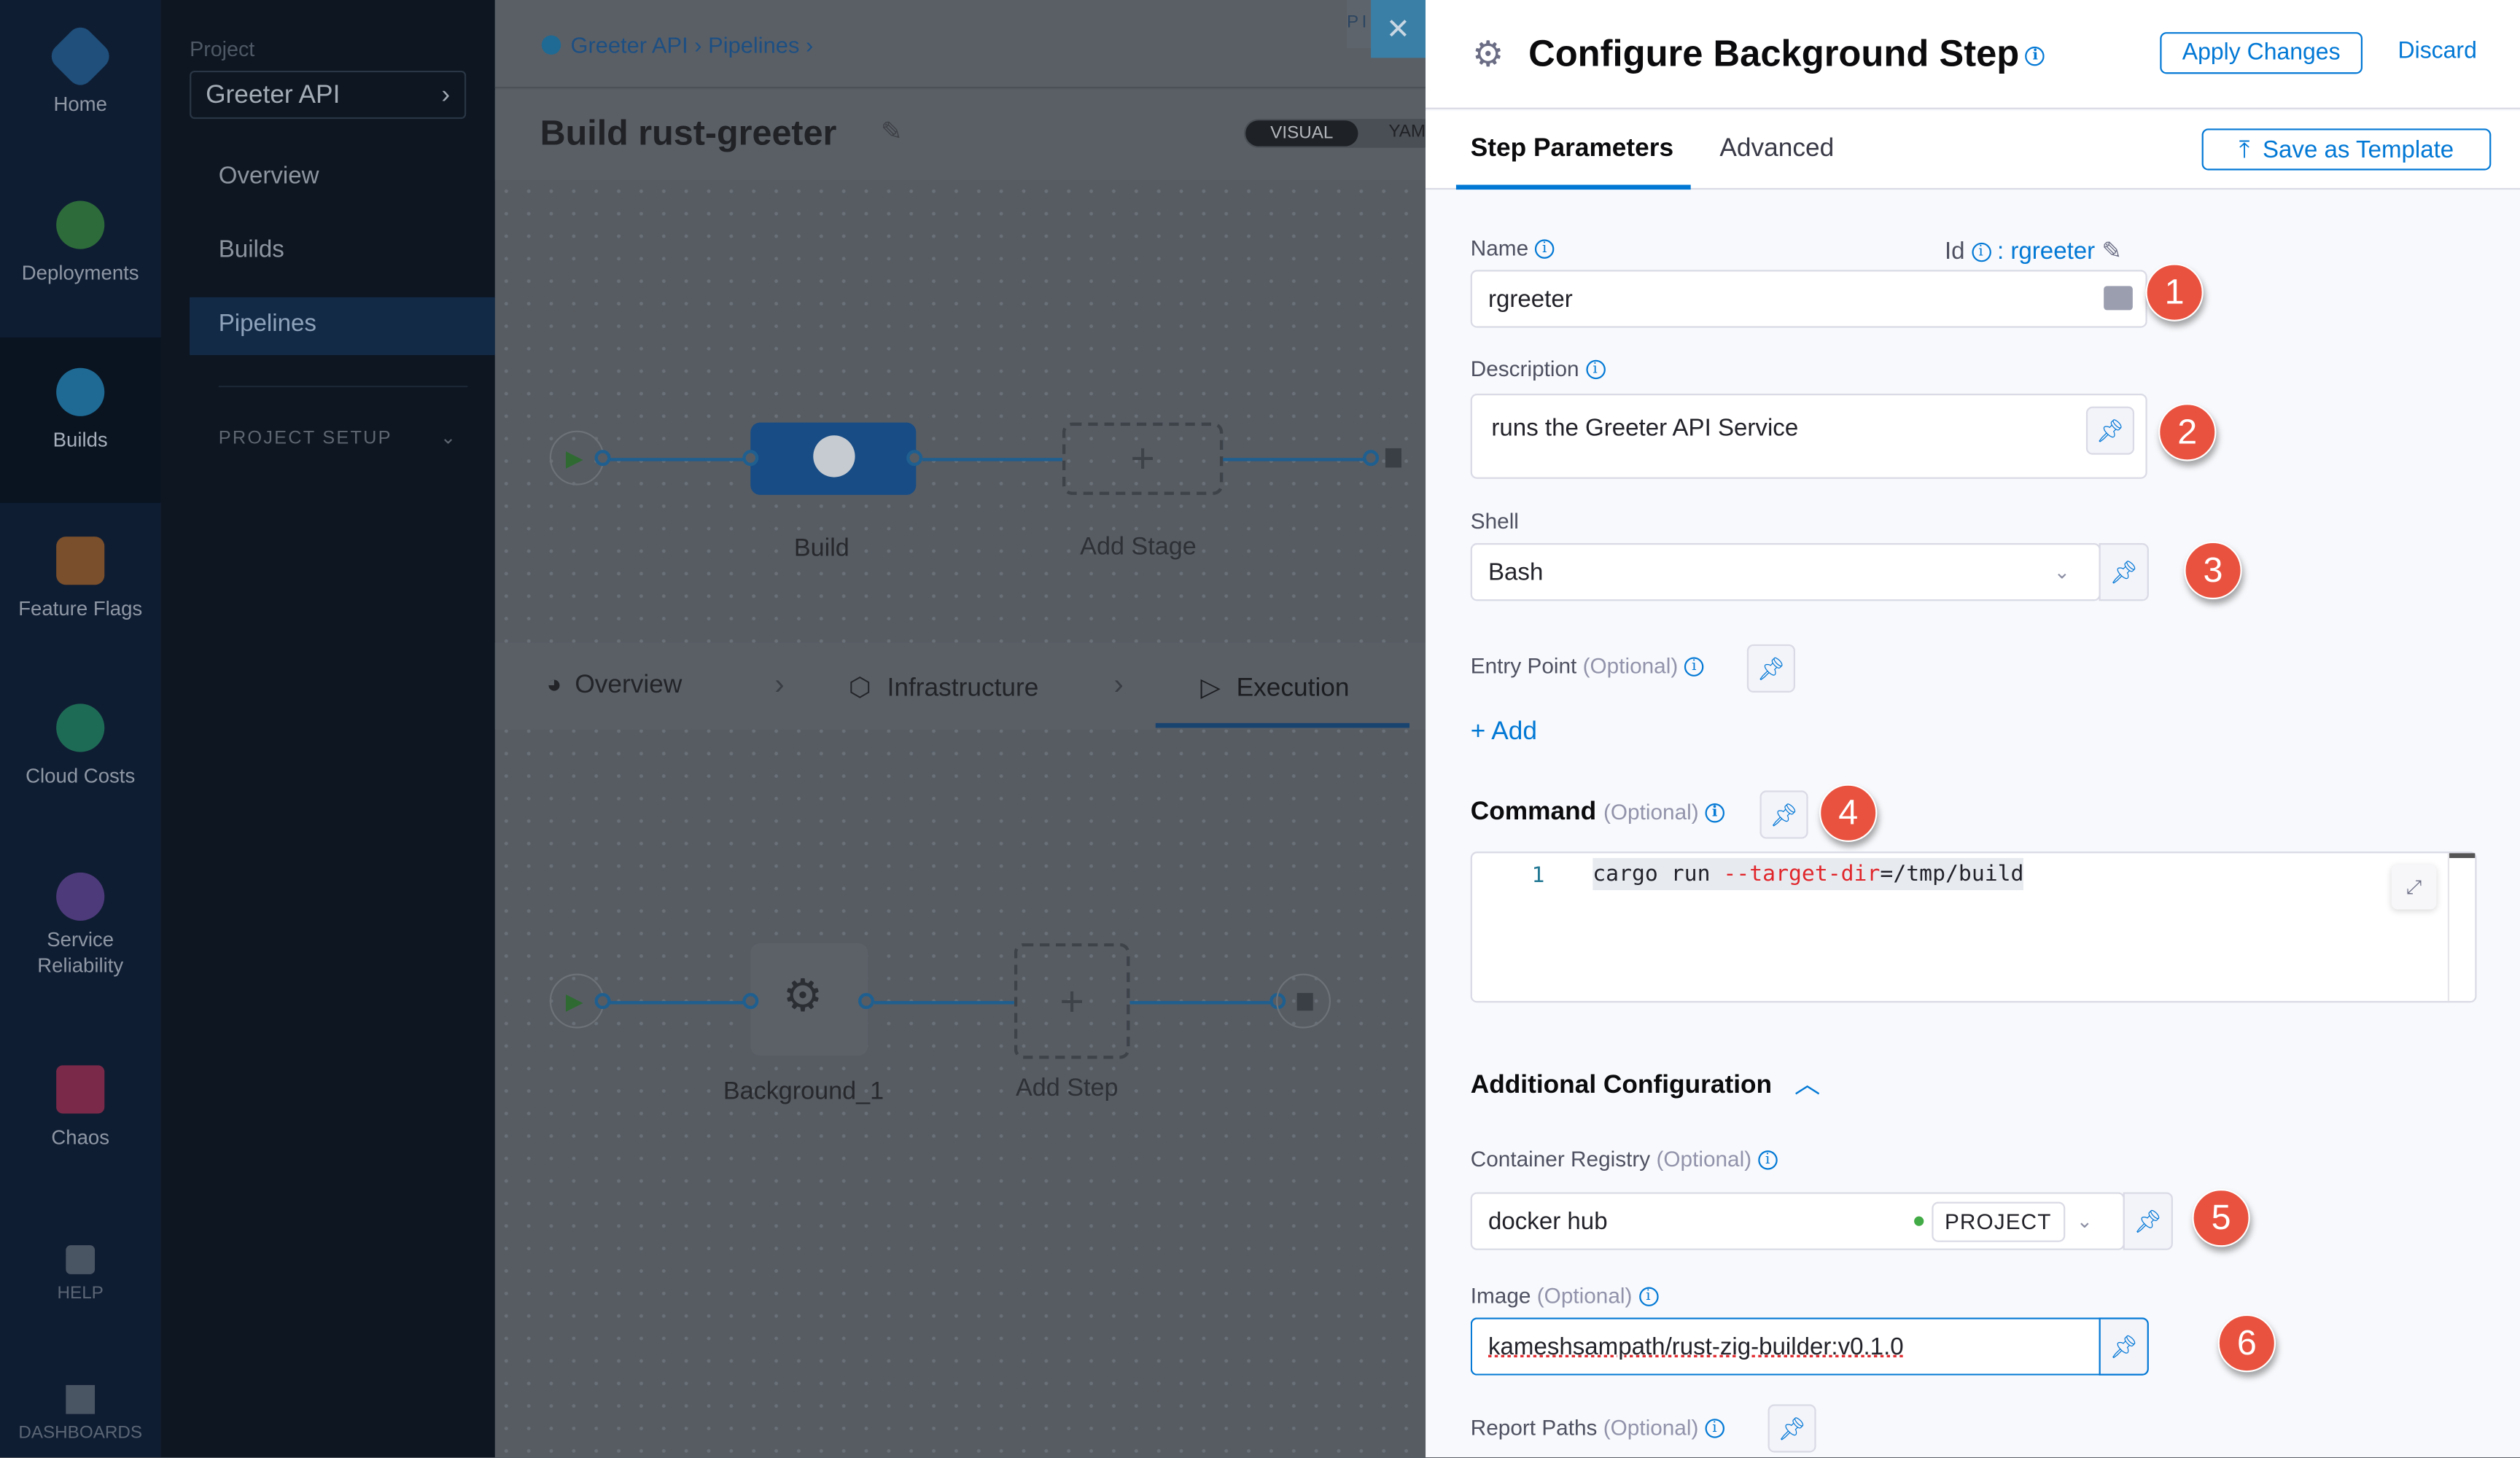 This screenshot has height=1458, width=2520. Describe the element at coordinates (629, 45) in the screenshot. I see `breadcrumb-greeter-api: Greeter API` at that location.